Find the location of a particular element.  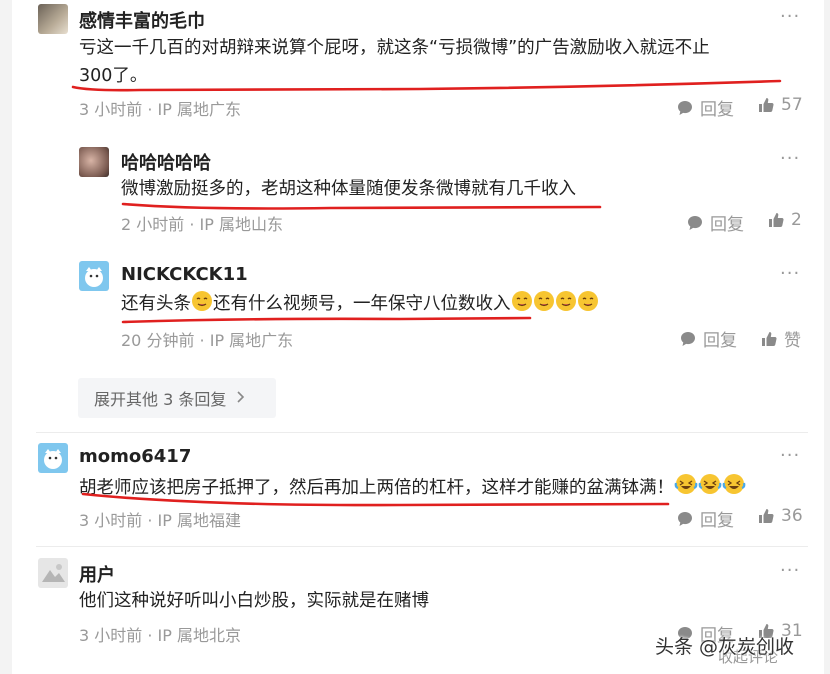

comment-text: 胡老师应该把房子抵押了，然后再加上两倍的杠杆，这样才能赚的盆满钵满！ is located at coordinates (412, 488).